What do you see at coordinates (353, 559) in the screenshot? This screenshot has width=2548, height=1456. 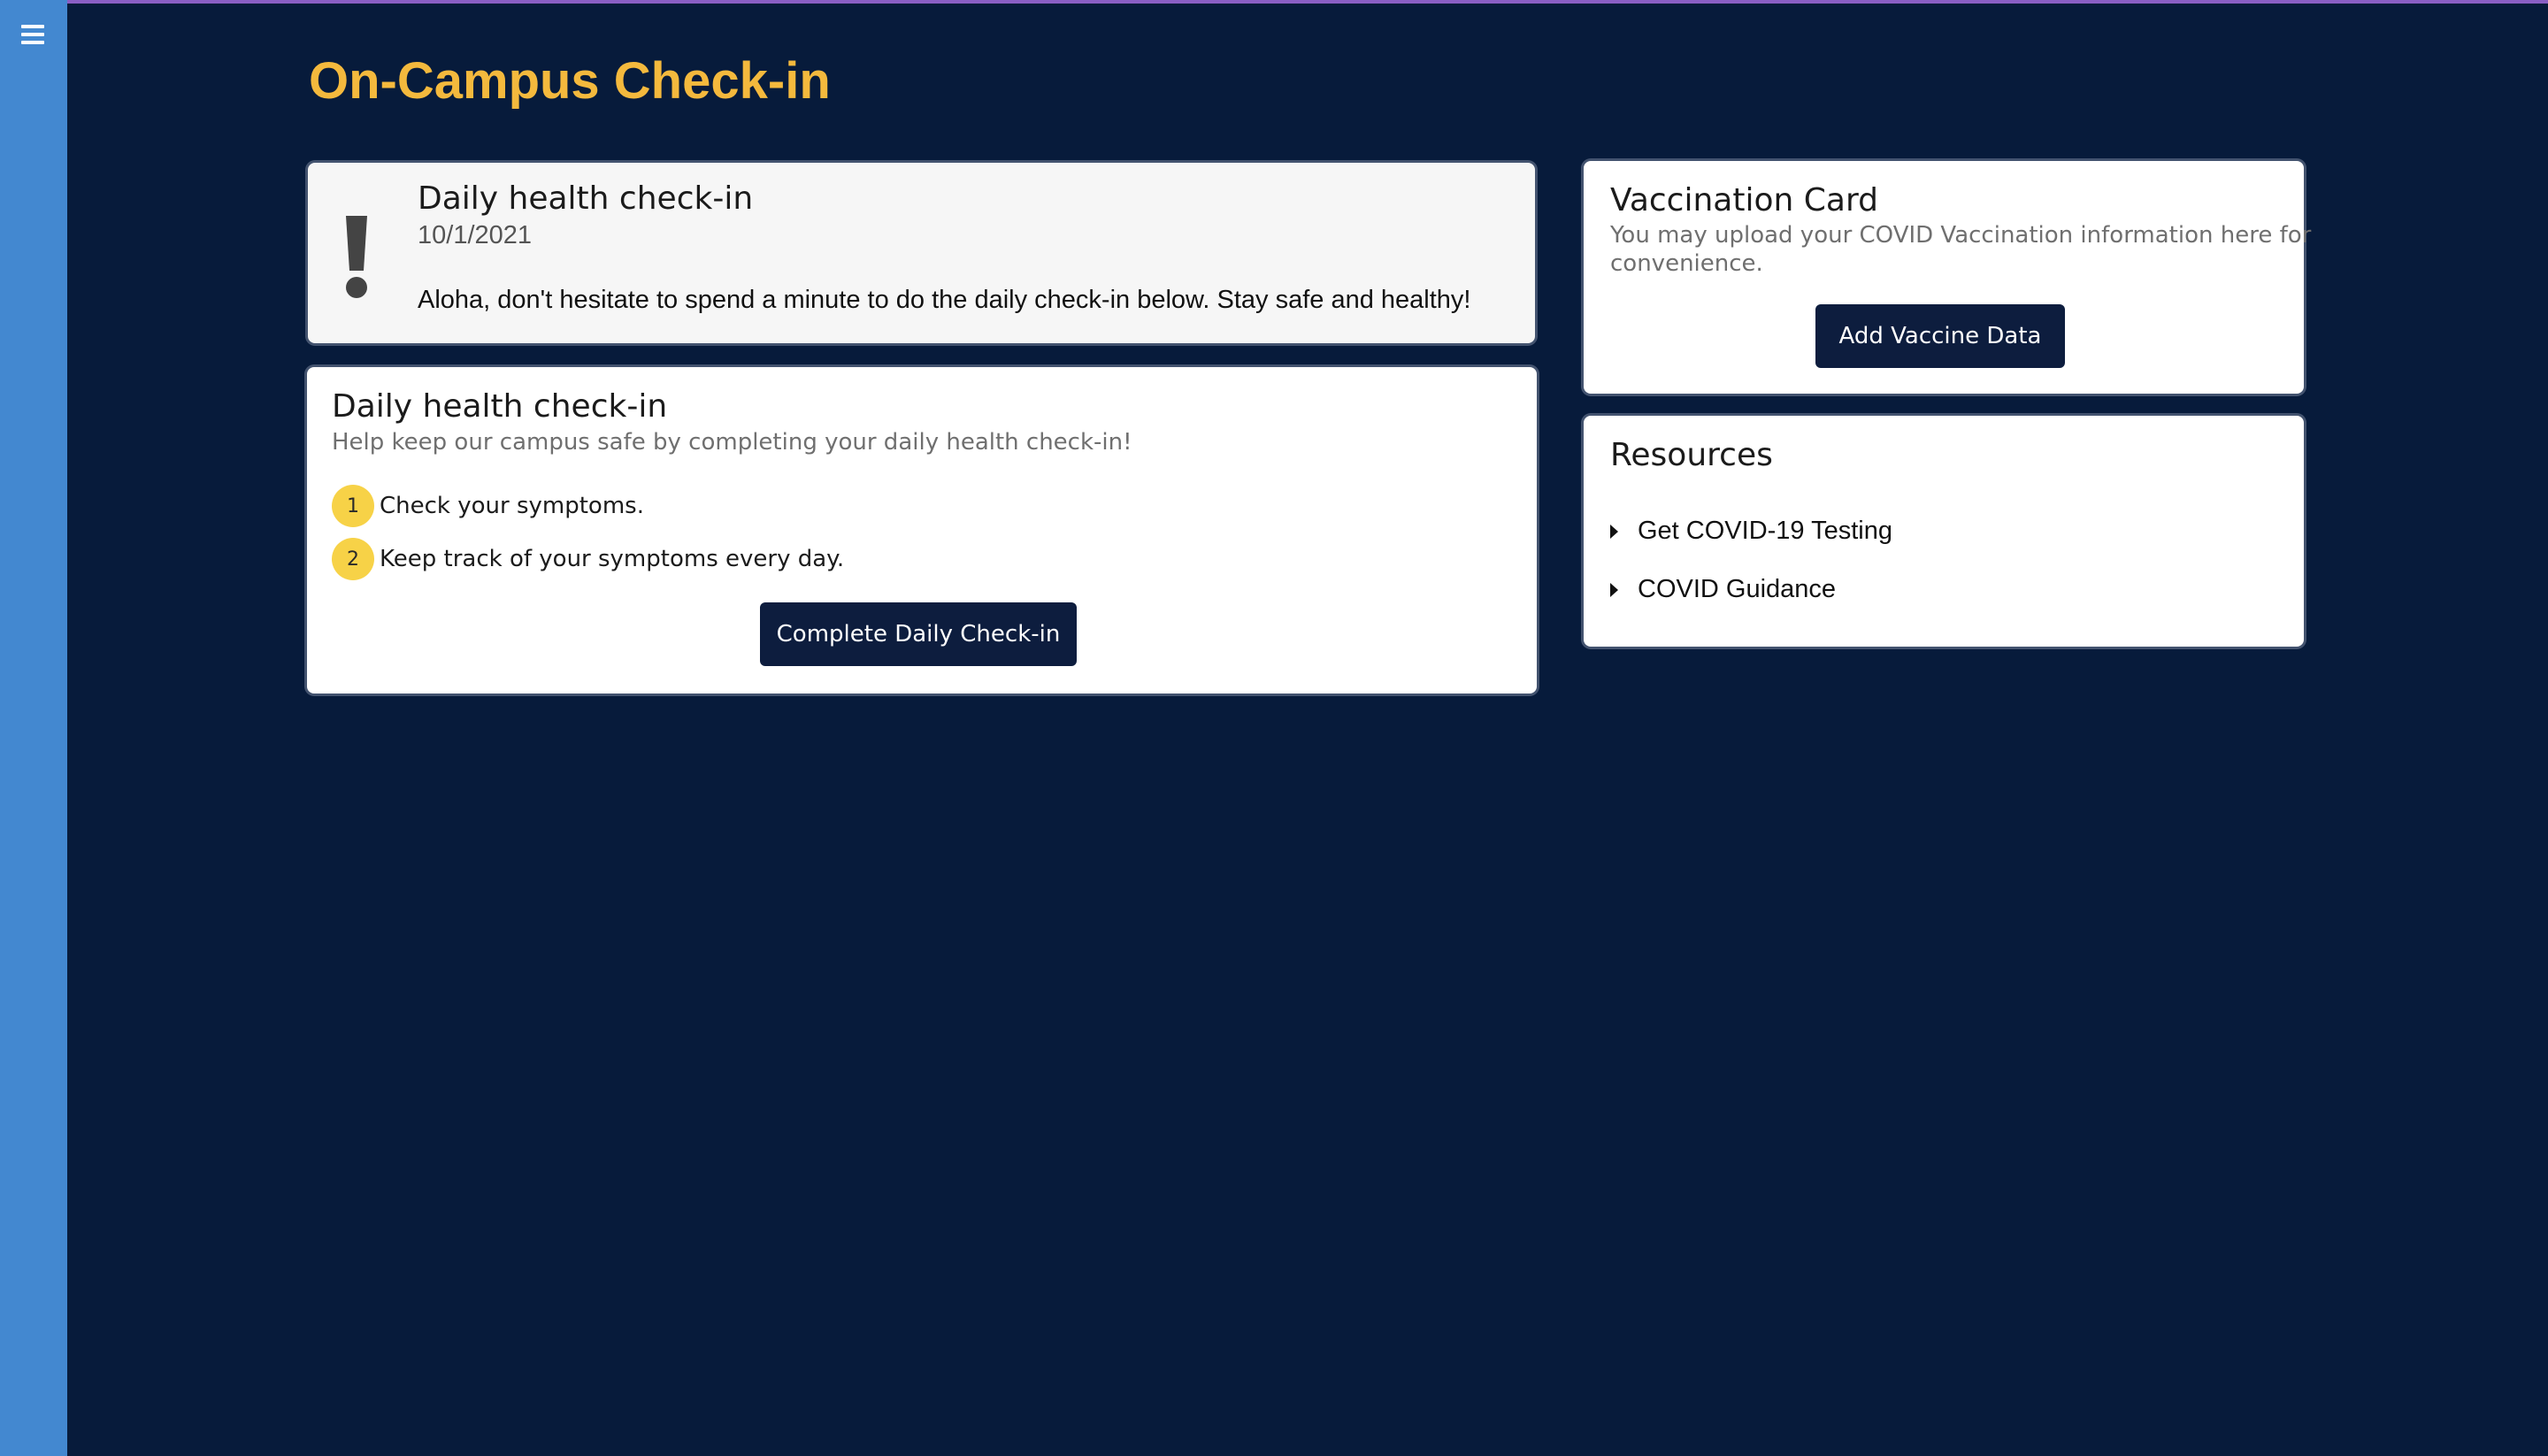 I see `step-number-badge: 2` at bounding box center [353, 559].